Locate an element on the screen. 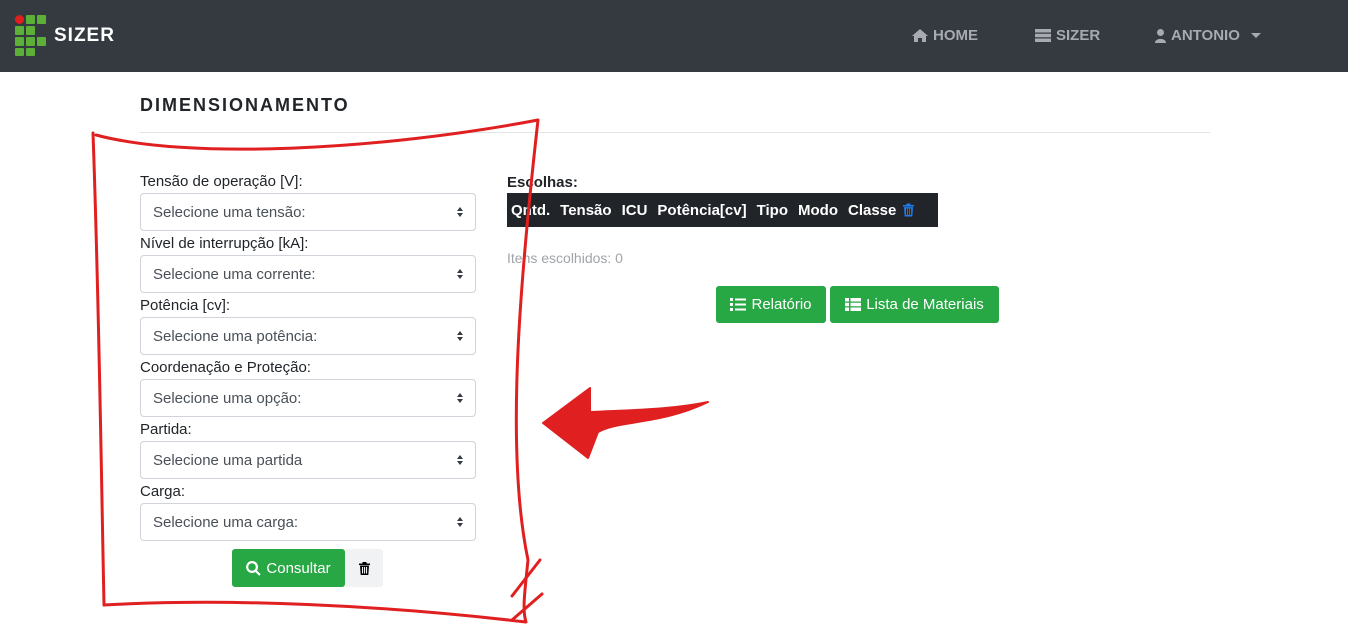  user-icon is located at coordinates (1160, 35).